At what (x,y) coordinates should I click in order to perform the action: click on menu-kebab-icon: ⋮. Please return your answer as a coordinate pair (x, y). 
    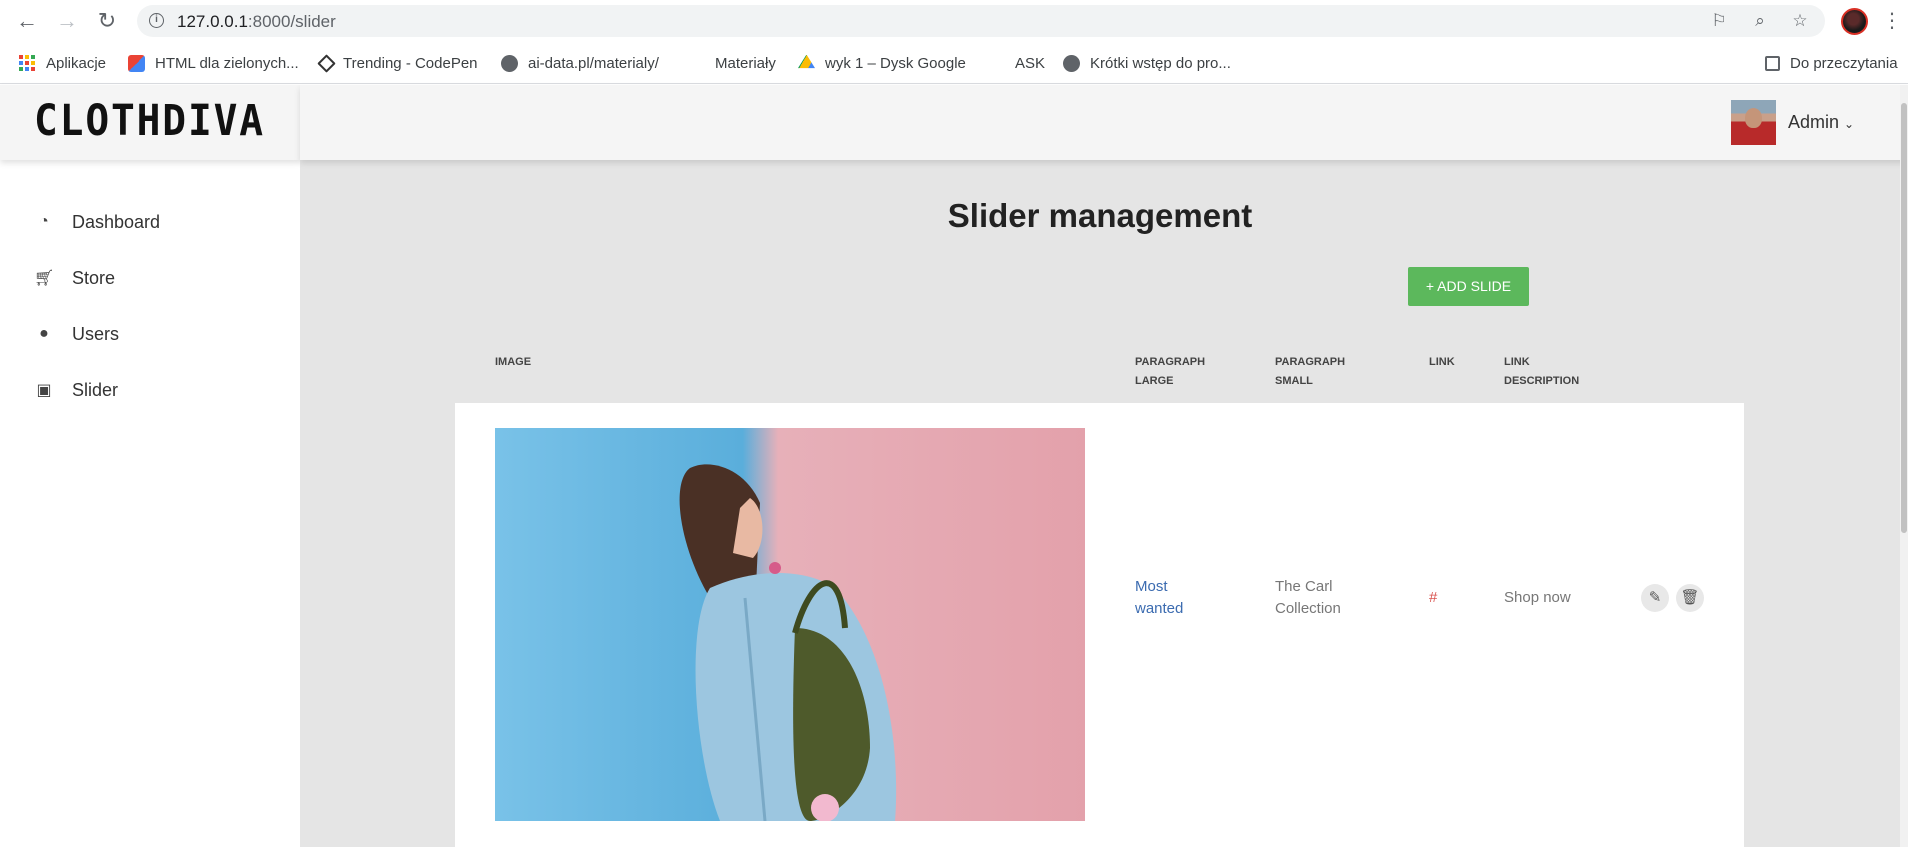
    Looking at the image, I should click on (1892, 20).